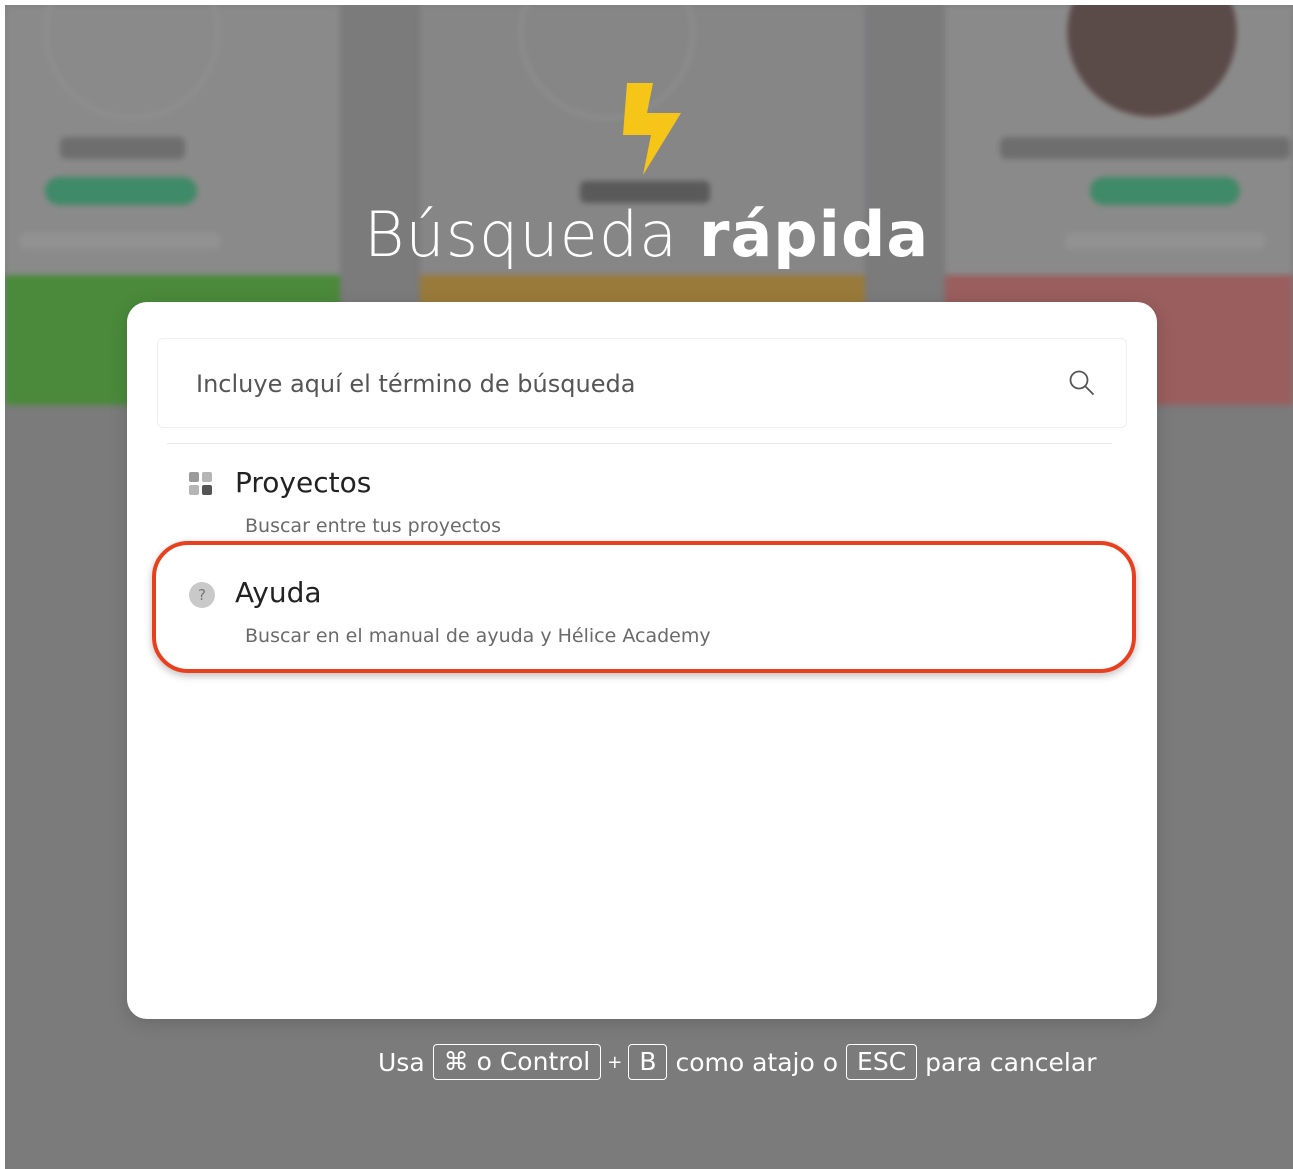 The image size is (1293, 1169). Describe the element at coordinates (517, 1062) in the screenshot. I see `modifier-key: ⌘ o Control` at that location.